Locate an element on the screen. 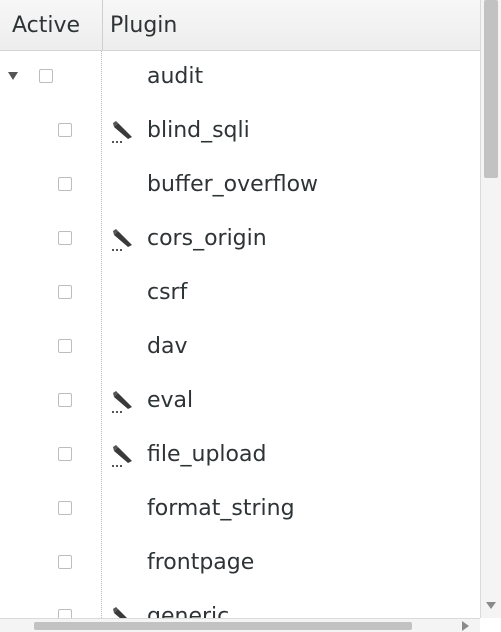 The width and height of the screenshot is (501, 632). tree-row: file_upload is located at coordinates (240, 456).